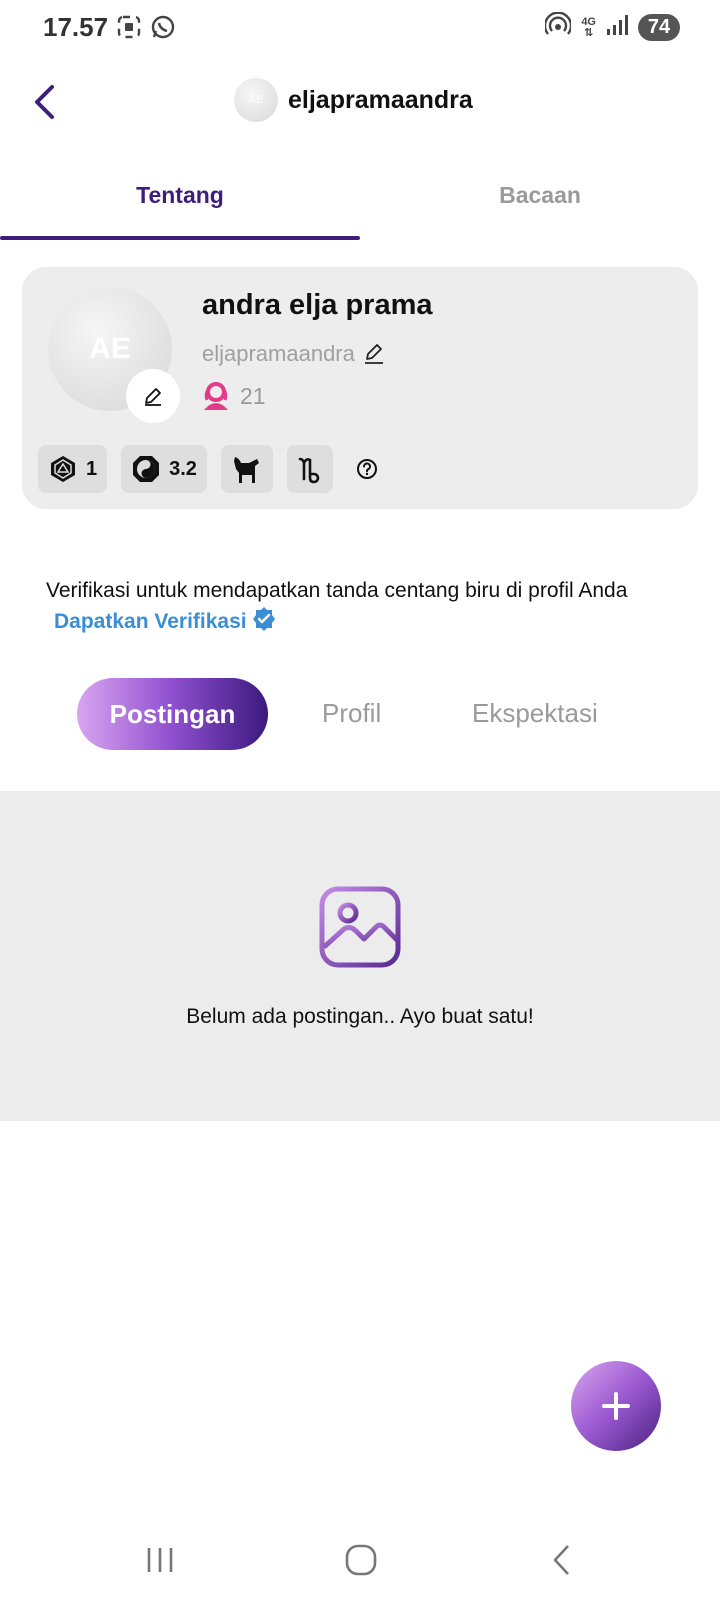 The width and height of the screenshot is (720, 1600). I want to click on header-user: AE eljapramaandra, so click(353, 100).